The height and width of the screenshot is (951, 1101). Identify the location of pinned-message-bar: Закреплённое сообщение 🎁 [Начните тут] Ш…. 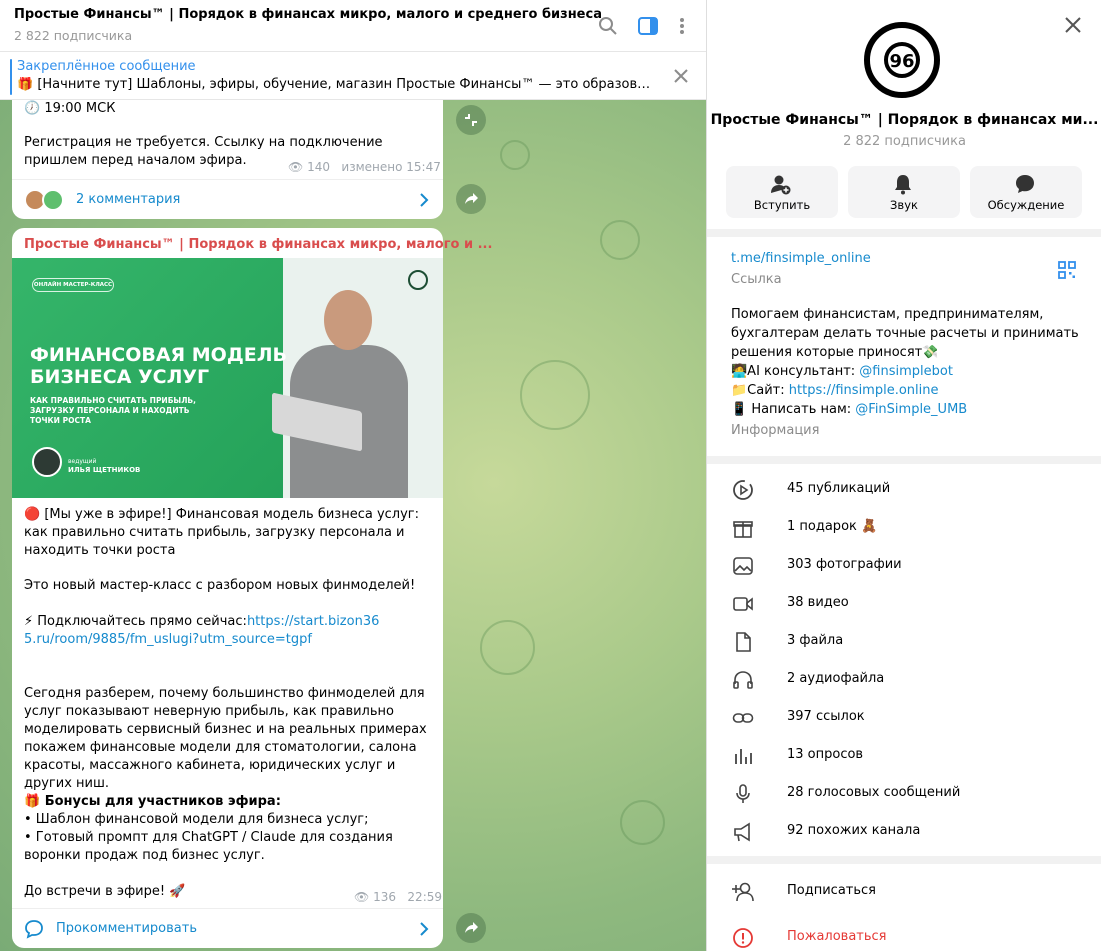
(353, 76).